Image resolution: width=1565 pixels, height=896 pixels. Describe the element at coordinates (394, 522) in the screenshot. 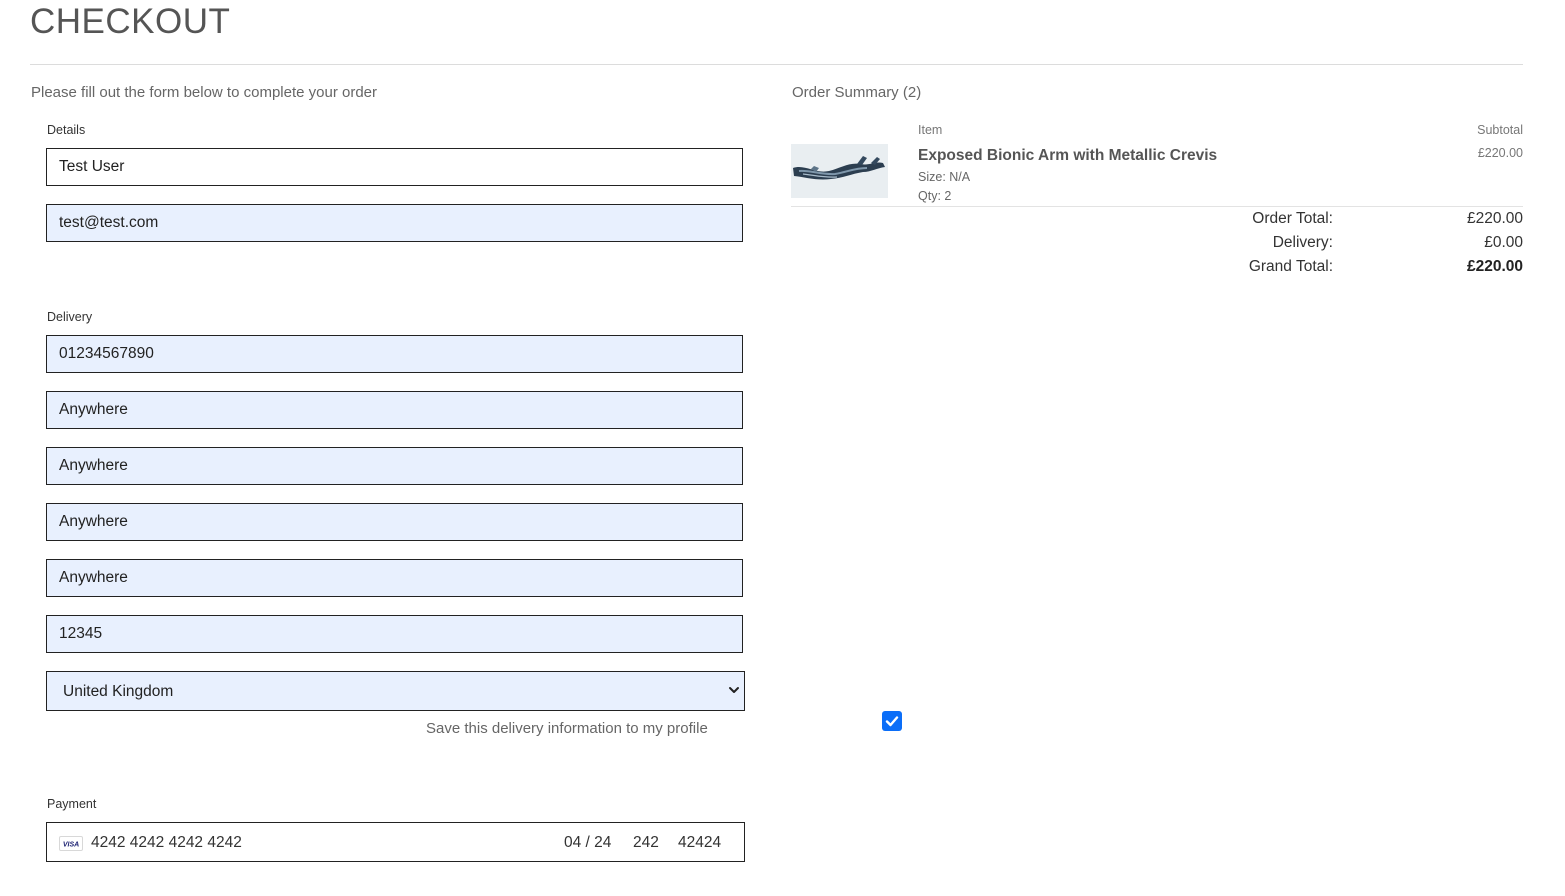

I see `town-input` at that location.